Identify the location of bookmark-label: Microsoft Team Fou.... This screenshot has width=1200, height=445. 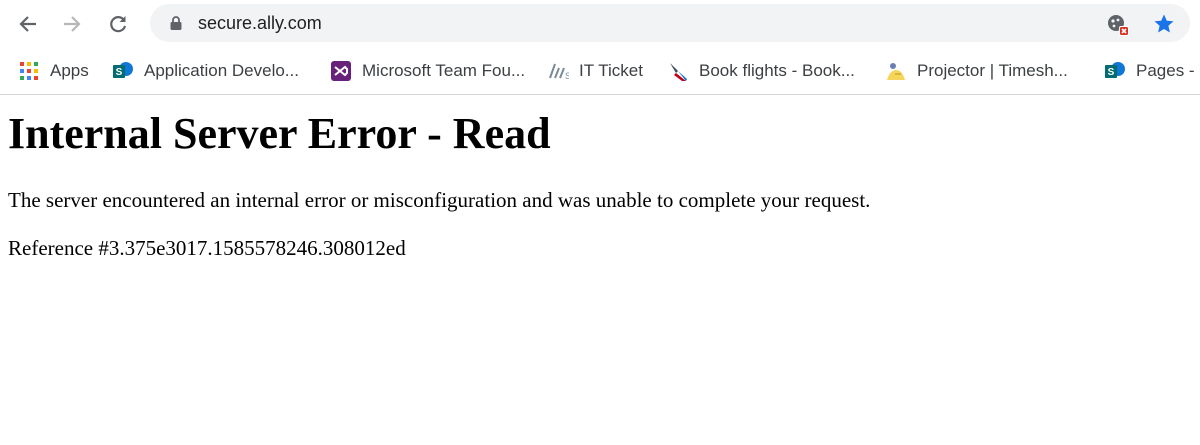
(444, 70).